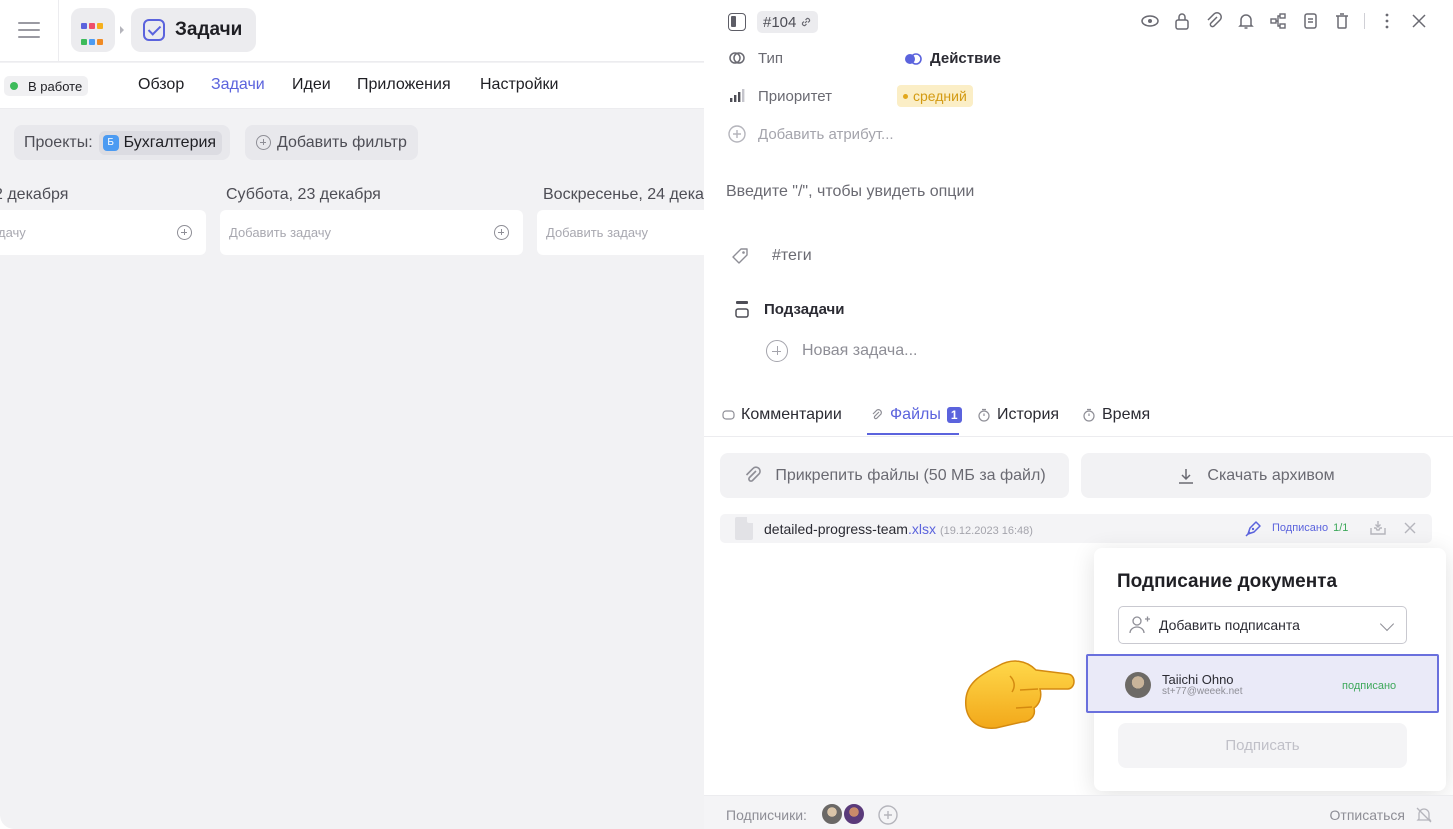 The height and width of the screenshot is (829, 1453). Describe the element at coordinates (623, 194) in the screenshot. I see `day-header: Воскресенье, 24 декабря` at that location.